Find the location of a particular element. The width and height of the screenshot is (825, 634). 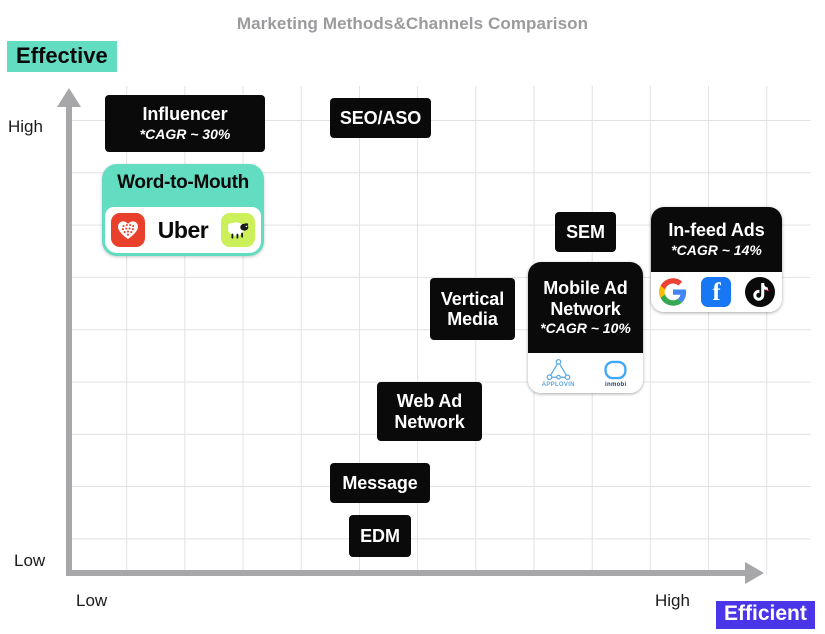

x-axis-arrow-icon is located at coordinates (754, 573).